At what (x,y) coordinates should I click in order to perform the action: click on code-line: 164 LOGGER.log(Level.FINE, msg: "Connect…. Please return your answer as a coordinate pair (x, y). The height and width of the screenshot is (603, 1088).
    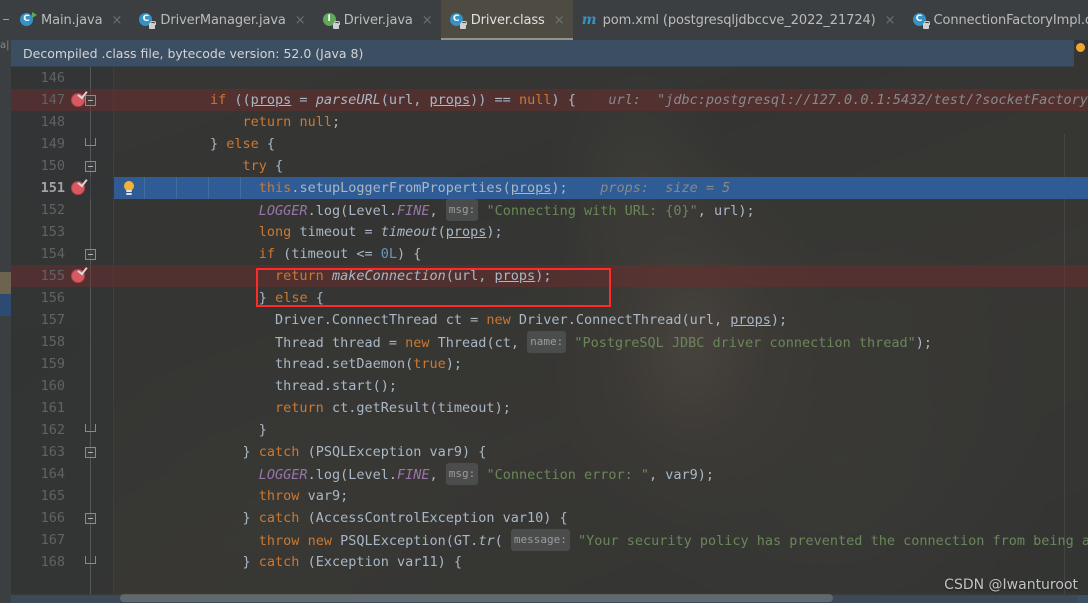
    Looking at the image, I should click on (549, 474).